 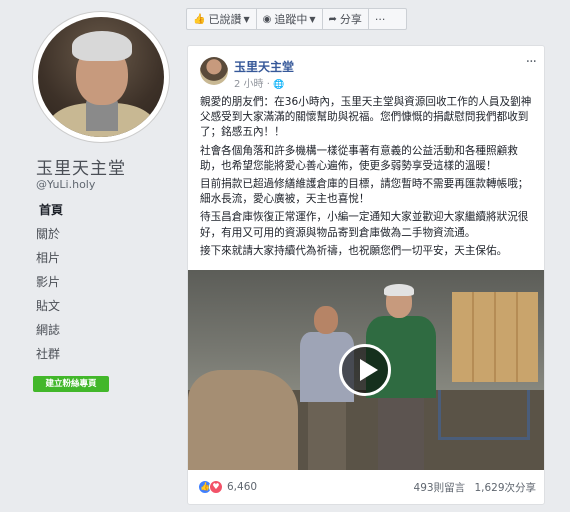 I want to click on debris-pile, so click(x=243, y=420).